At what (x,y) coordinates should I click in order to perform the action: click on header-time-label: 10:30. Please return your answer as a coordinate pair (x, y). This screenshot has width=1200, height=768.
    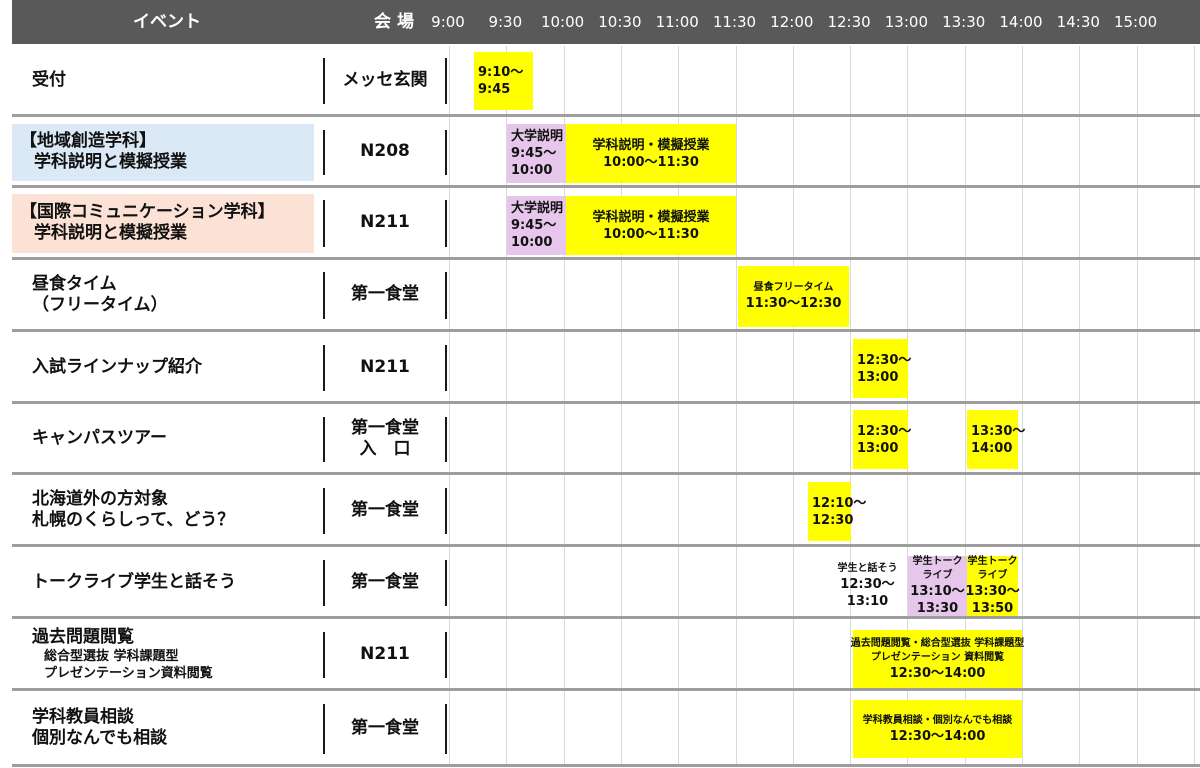
    Looking at the image, I should click on (620, 22).